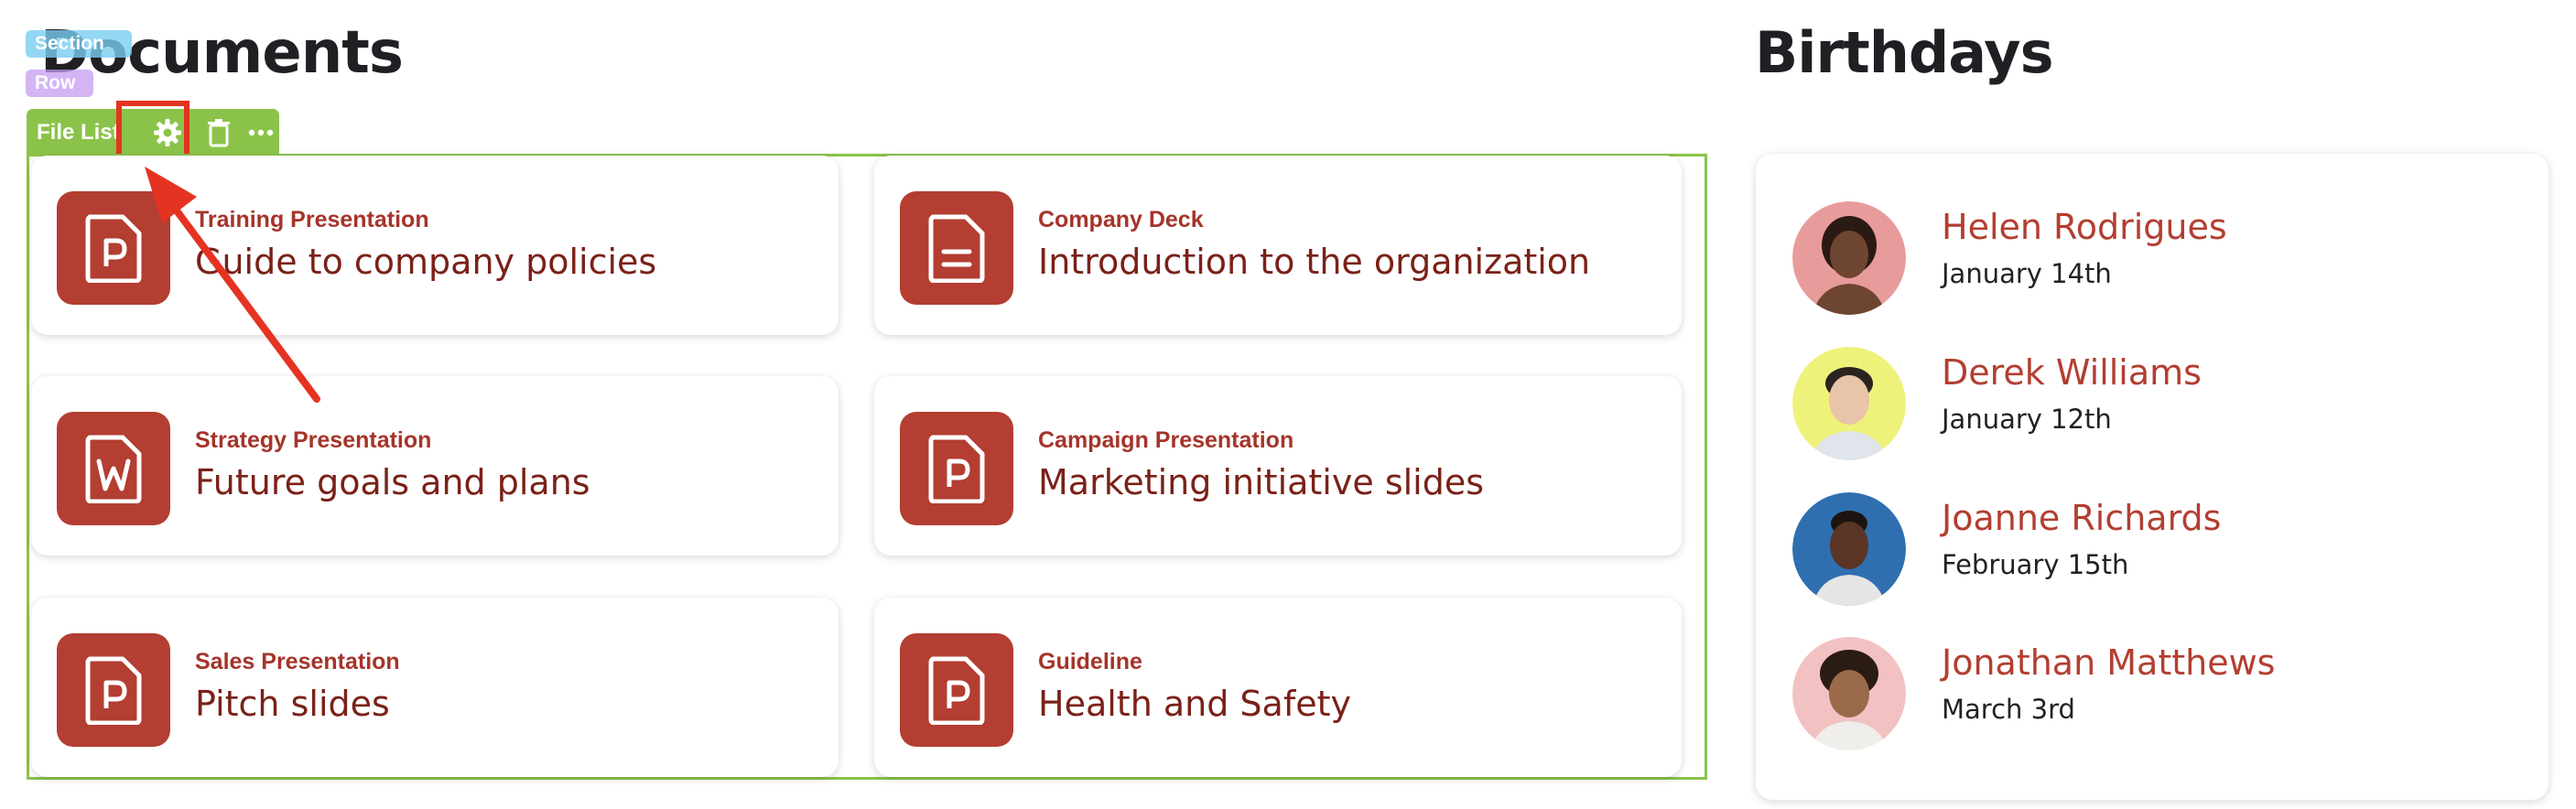  I want to click on file-title: Guide to company policies, so click(426, 262).